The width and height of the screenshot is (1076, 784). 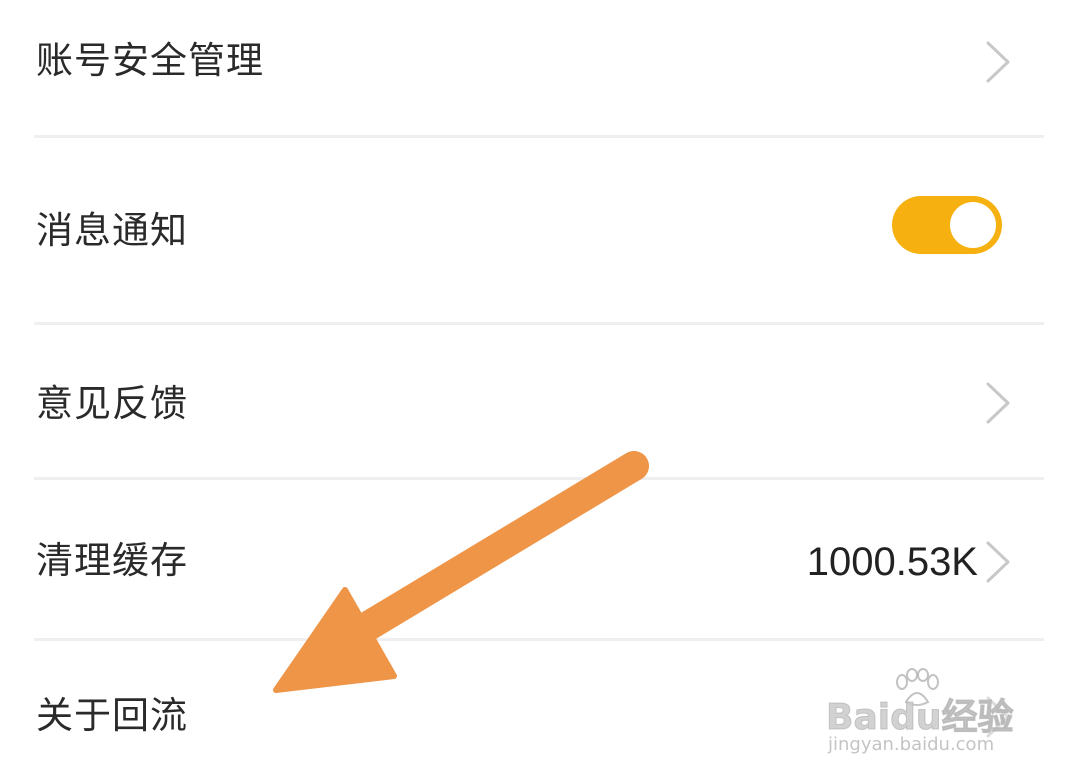 What do you see at coordinates (112, 403) in the screenshot?
I see `settings-item-label: 意见反馈` at bounding box center [112, 403].